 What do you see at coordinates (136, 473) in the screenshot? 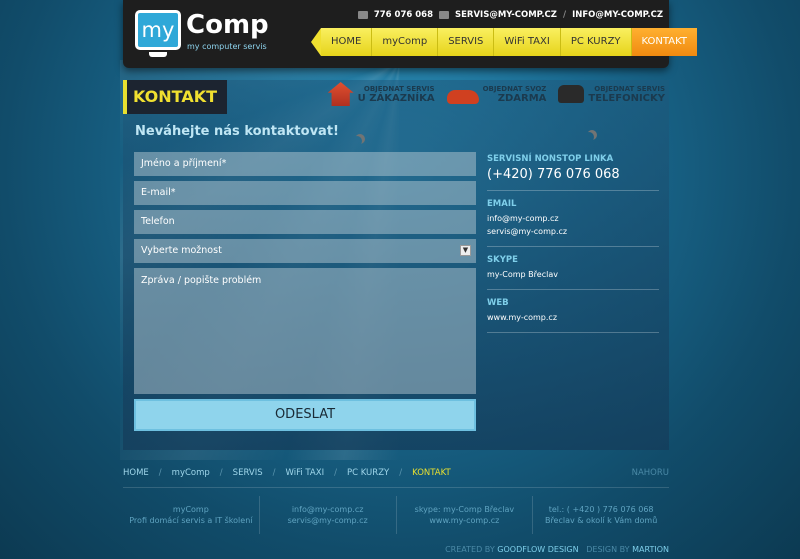
I see `footer-nav-home: HOME` at bounding box center [136, 473].